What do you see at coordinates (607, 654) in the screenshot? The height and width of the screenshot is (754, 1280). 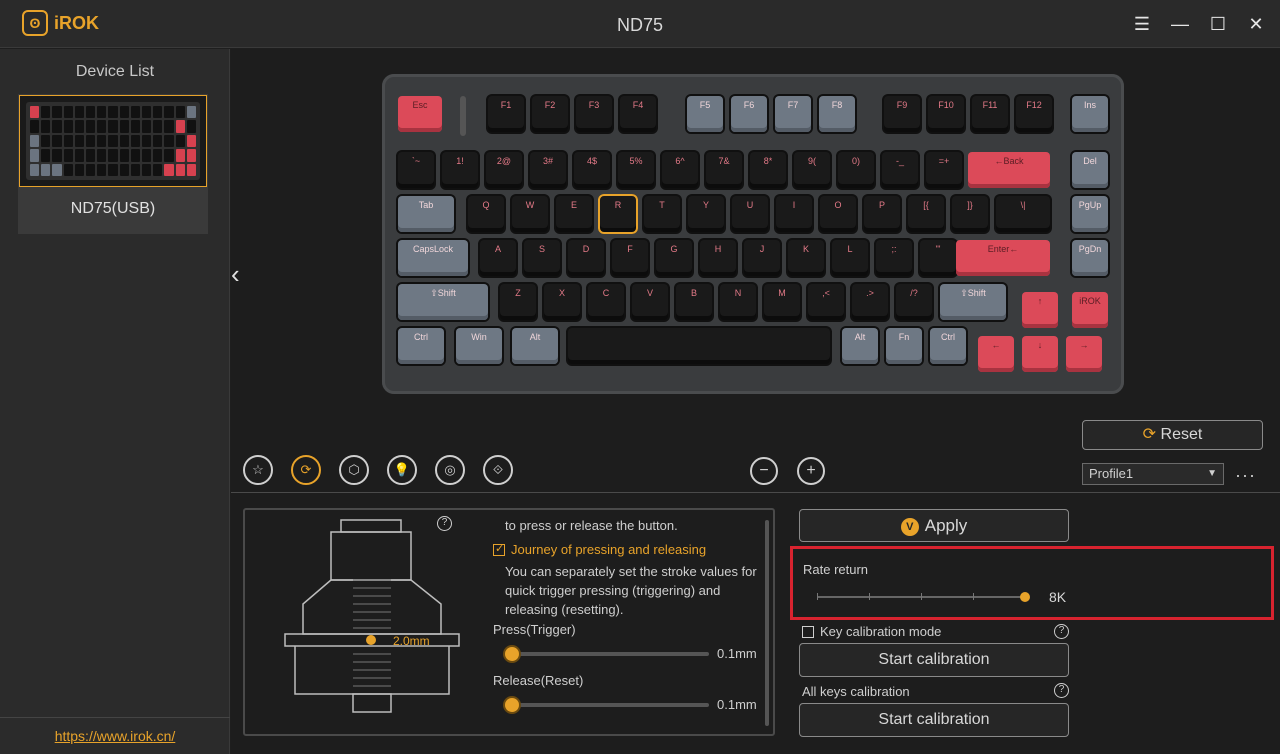 I see `press-slider` at bounding box center [607, 654].